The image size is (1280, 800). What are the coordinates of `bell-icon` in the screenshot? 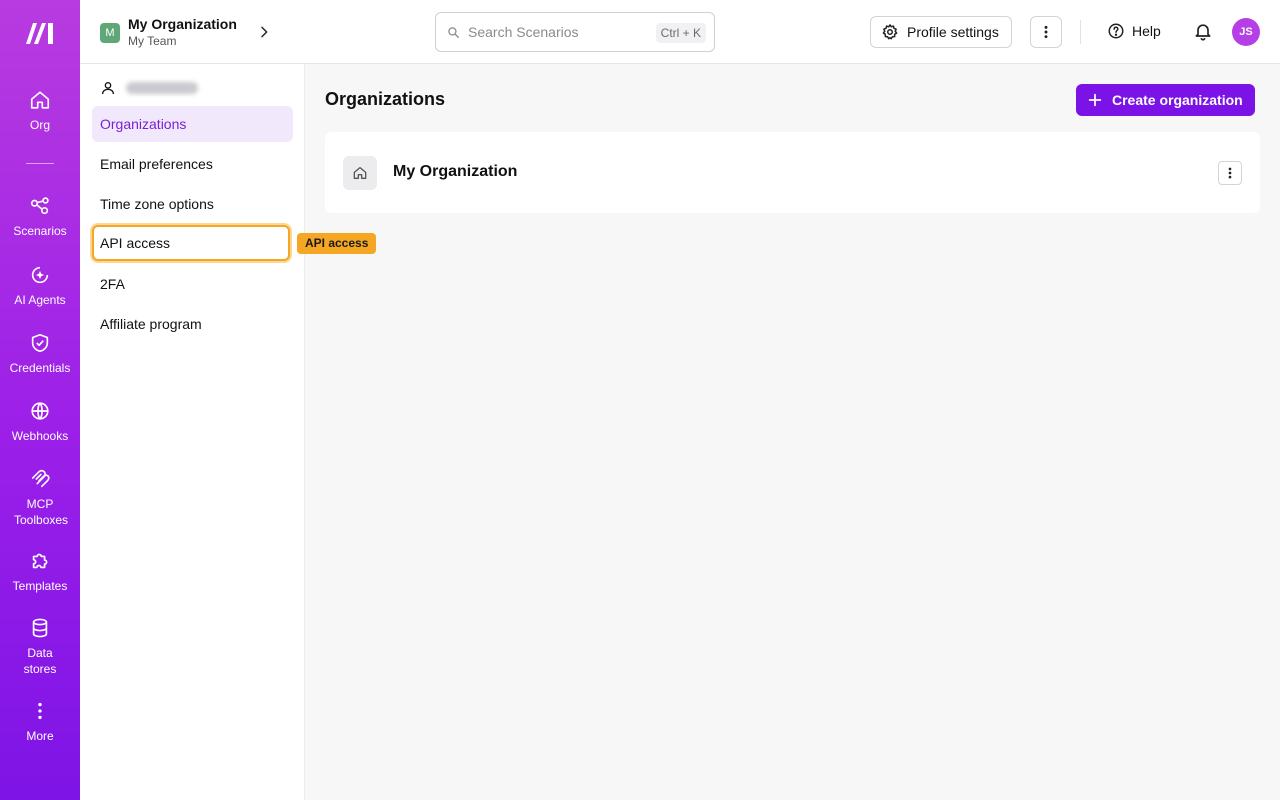 It's located at (1203, 31).